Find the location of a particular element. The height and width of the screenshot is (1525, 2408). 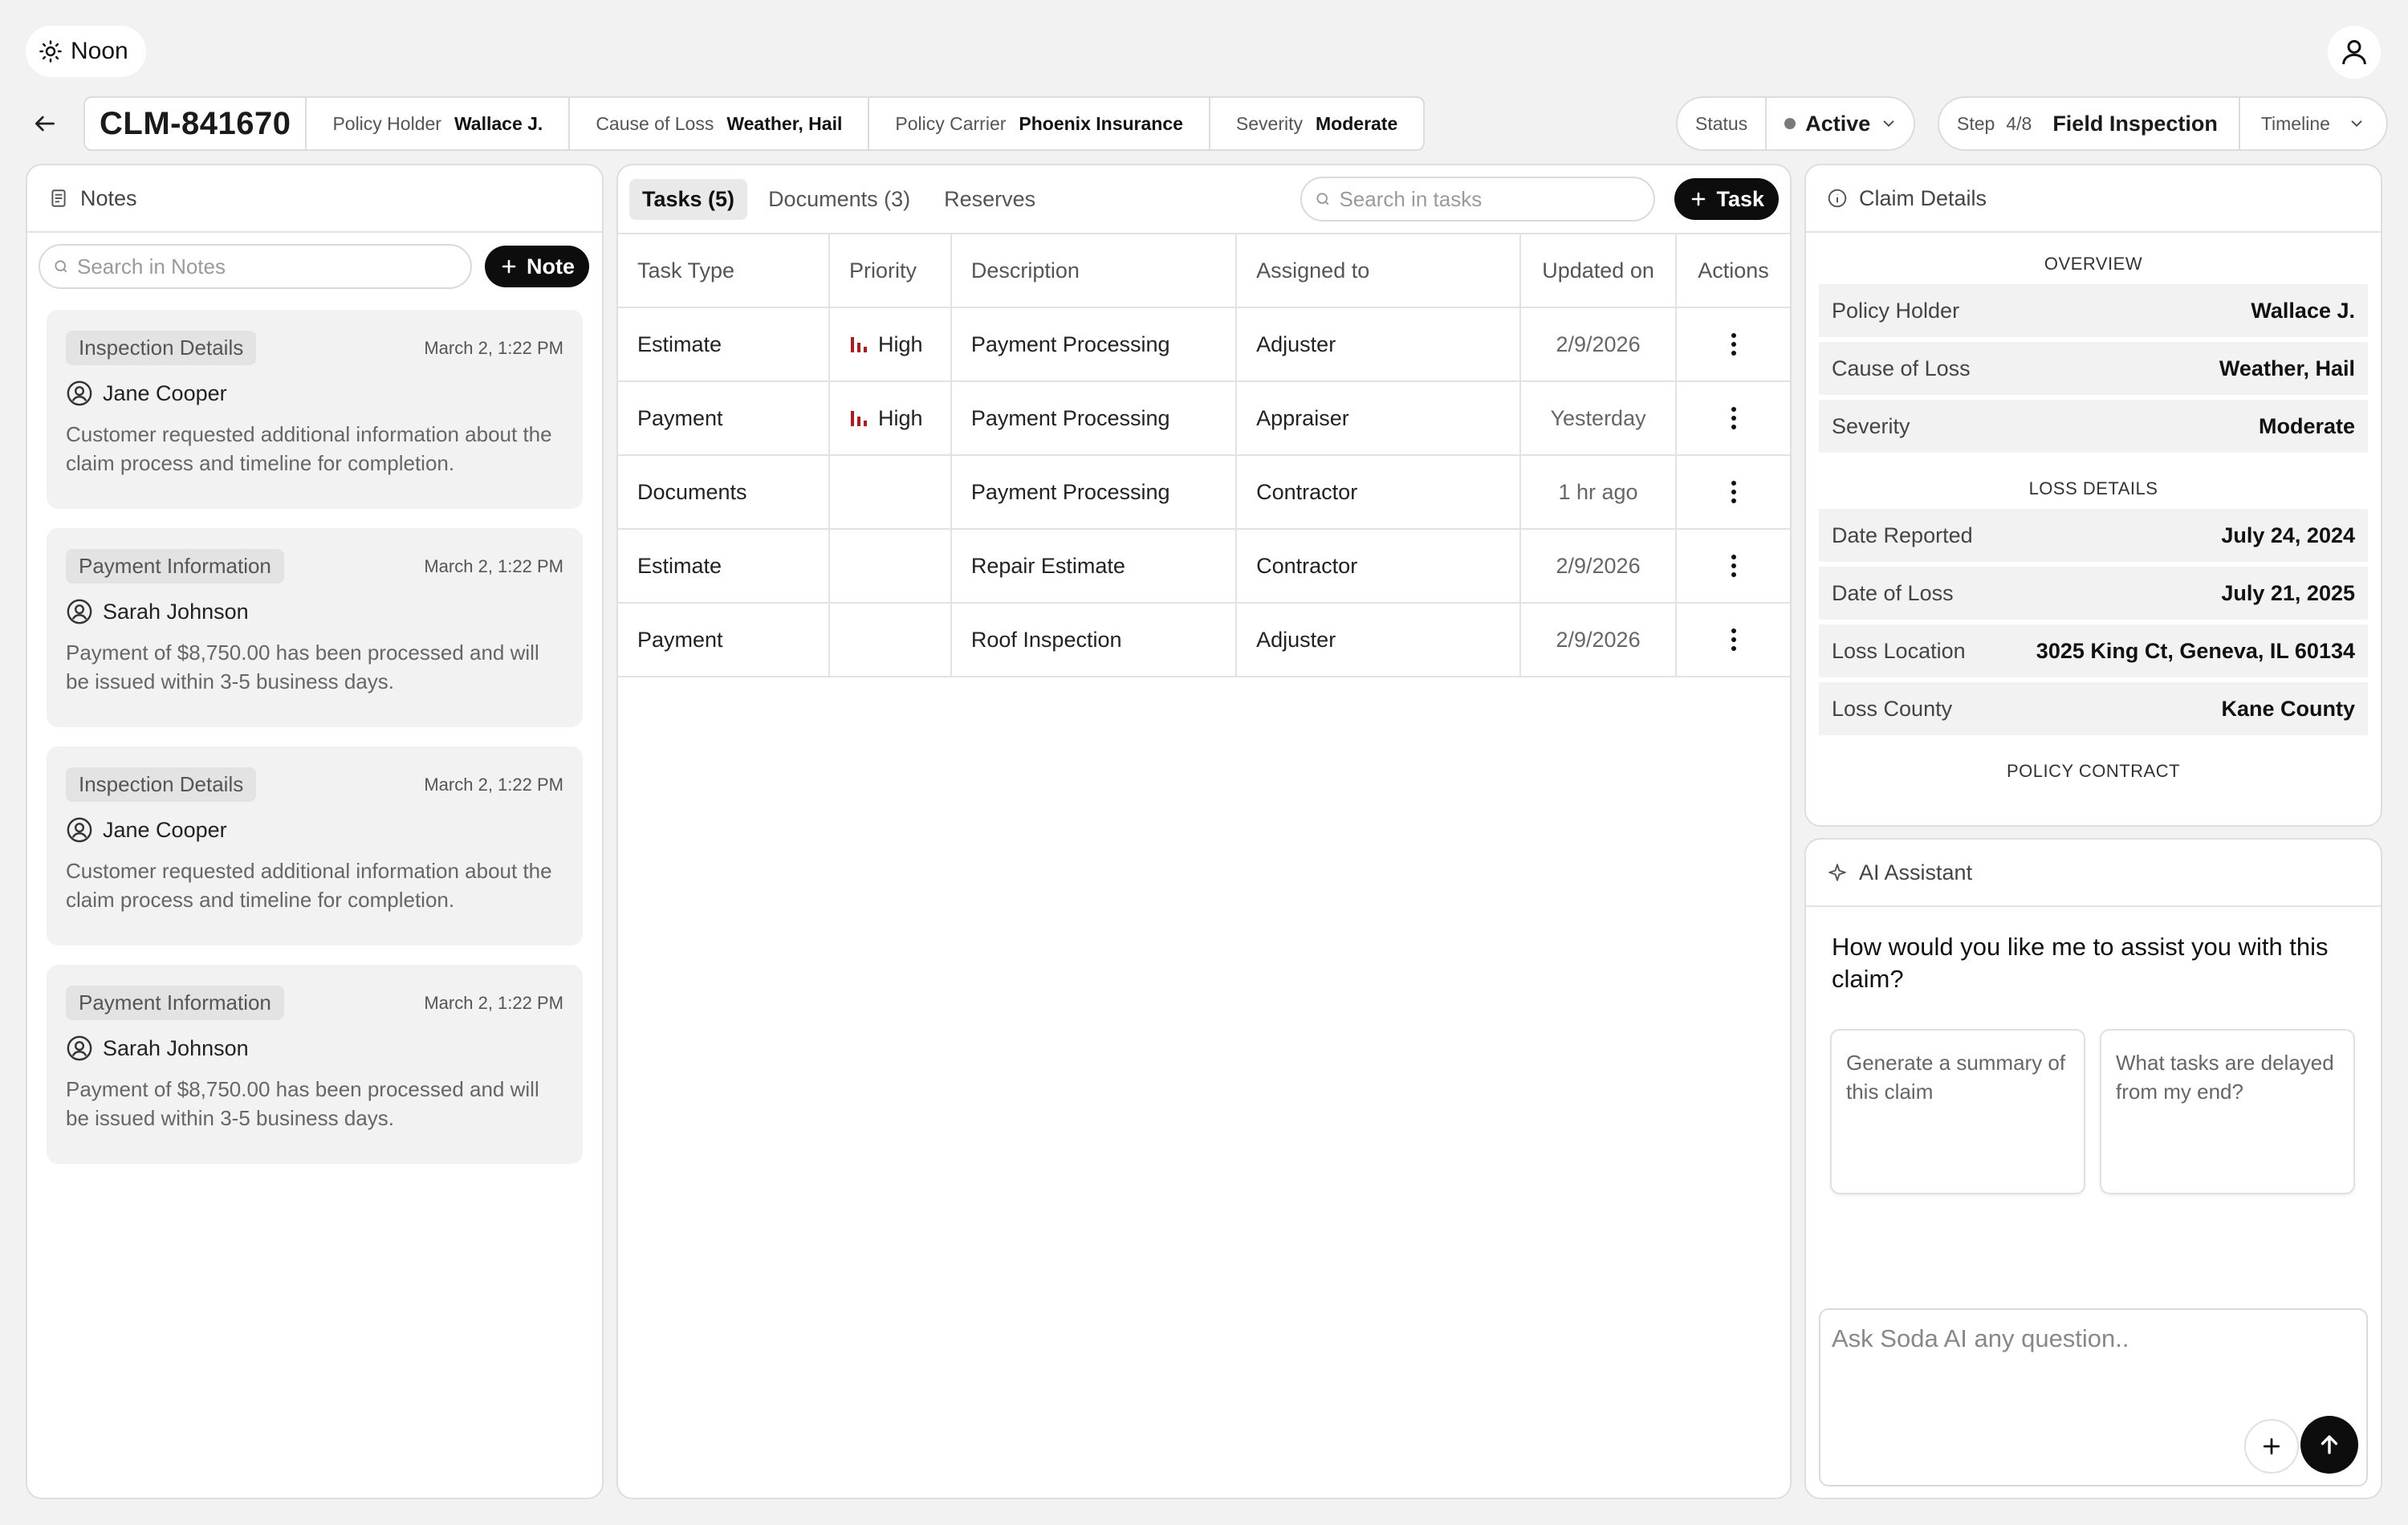

status-selector: Status Active is located at coordinates (1796, 124).